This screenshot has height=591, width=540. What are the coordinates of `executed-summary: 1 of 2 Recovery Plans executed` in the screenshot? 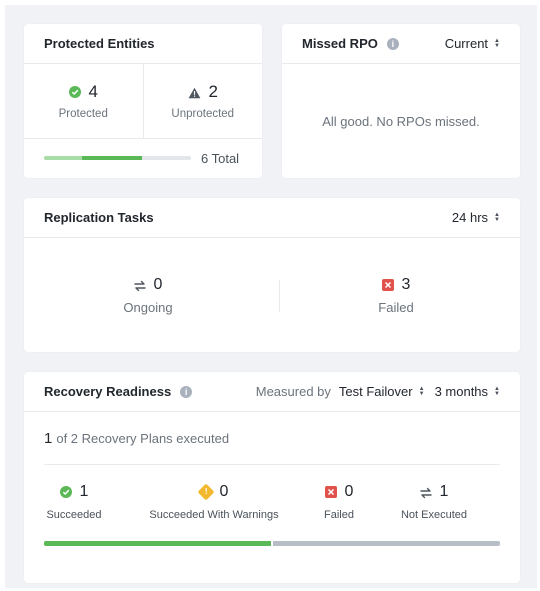 It's located at (136, 438).